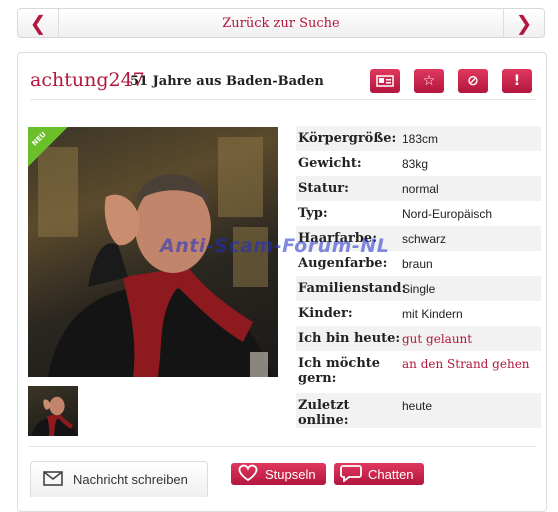 The width and height of the screenshot is (558, 512). Describe the element at coordinates (347, 138) in the screenshot. I see `attr-label: Körpergröße:` at that location.